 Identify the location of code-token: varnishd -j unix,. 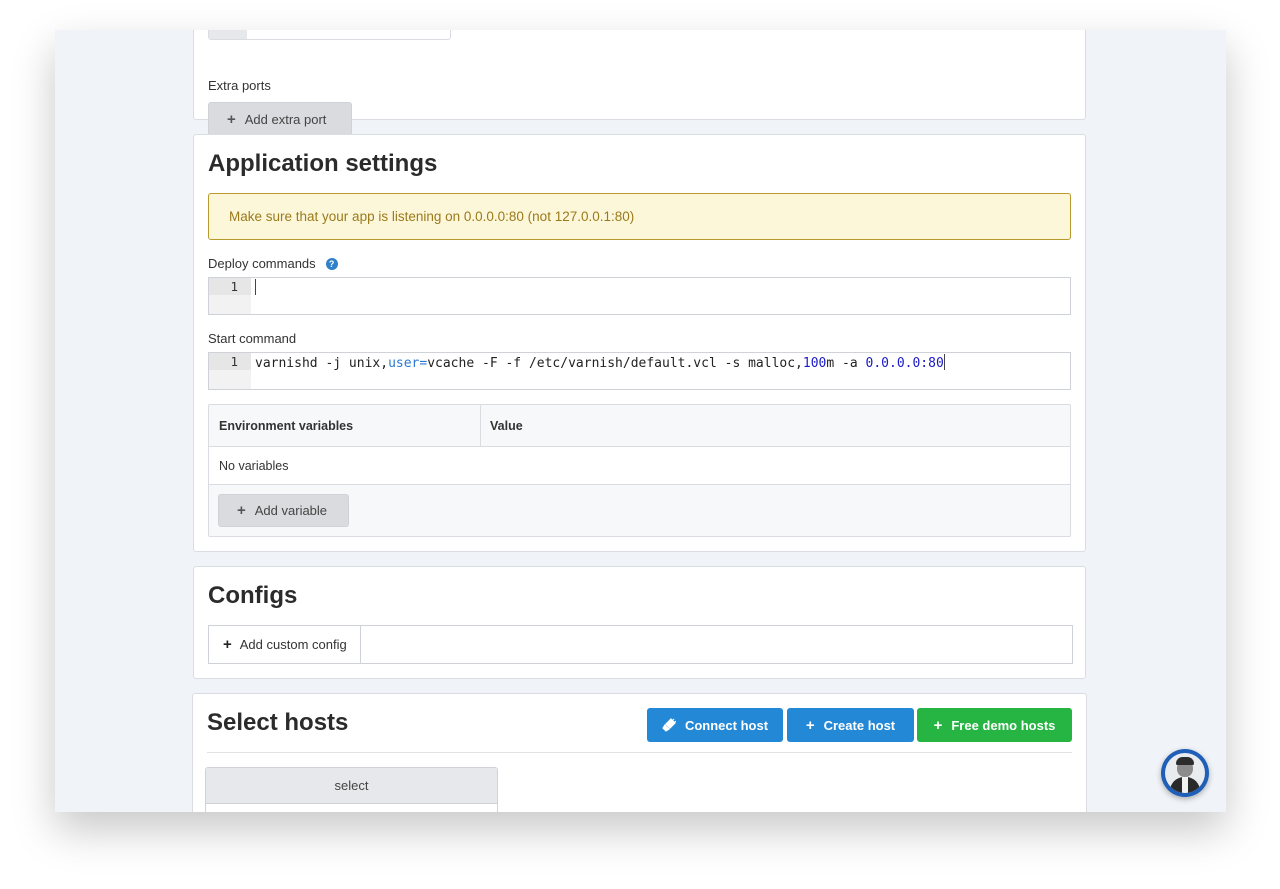
(322, 363).